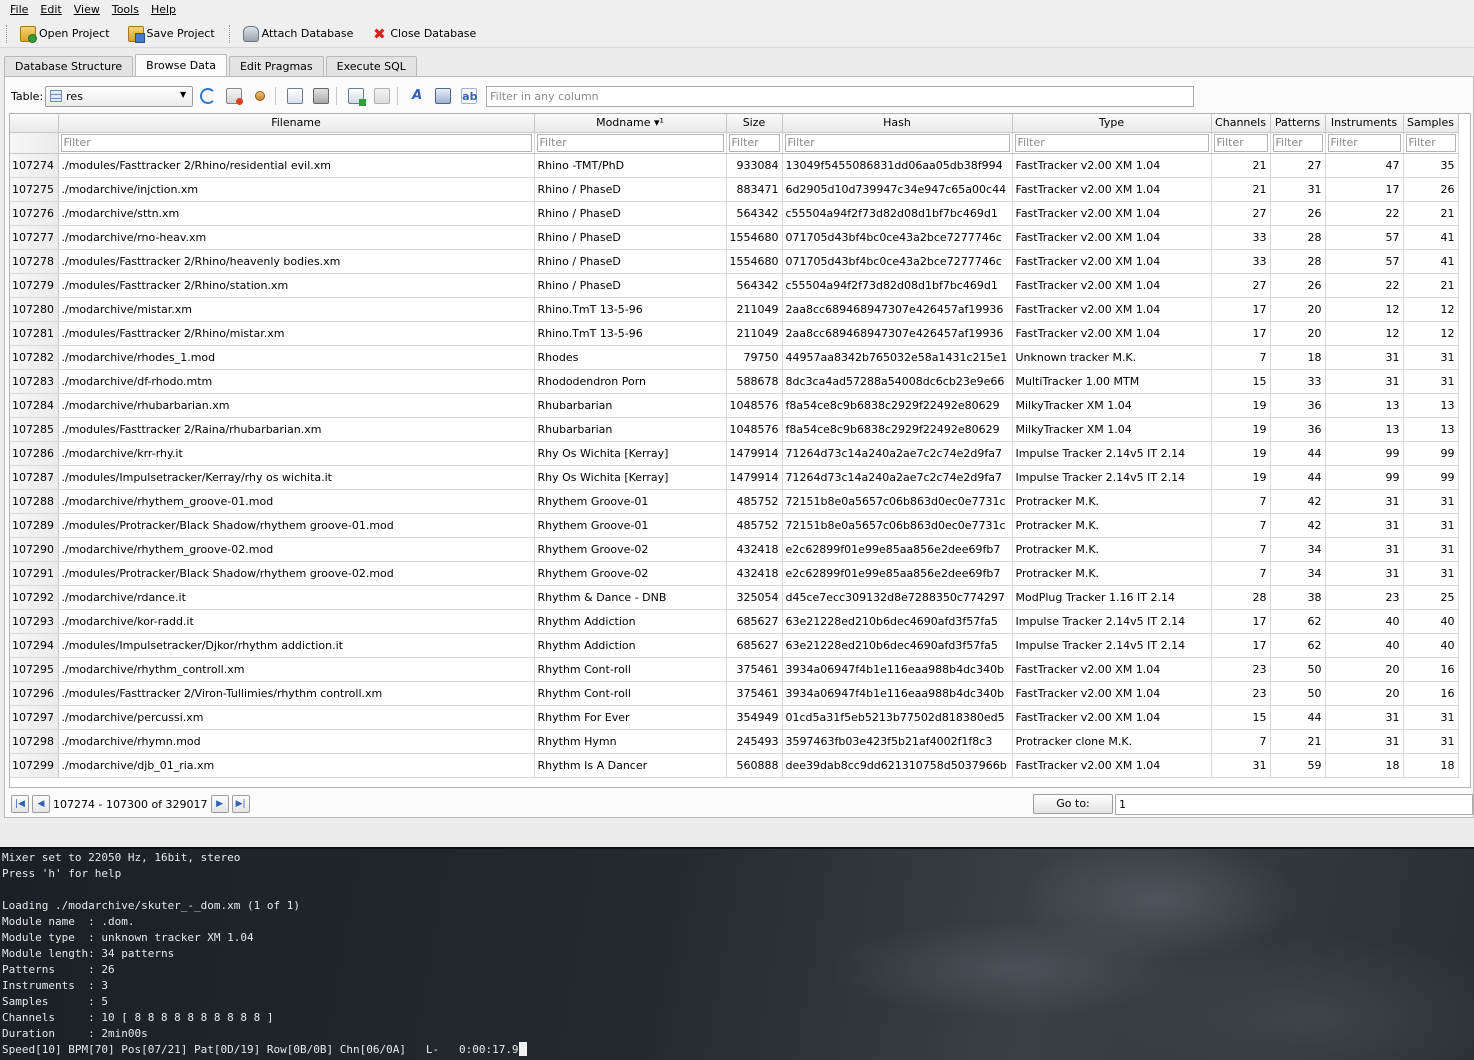 The height and width of the screenshot is (1060, 1474). What do you see at coordinates (1431, 165) in the screenshot?
I see `cell-samples: 35` at bounding box center [1431, 165].